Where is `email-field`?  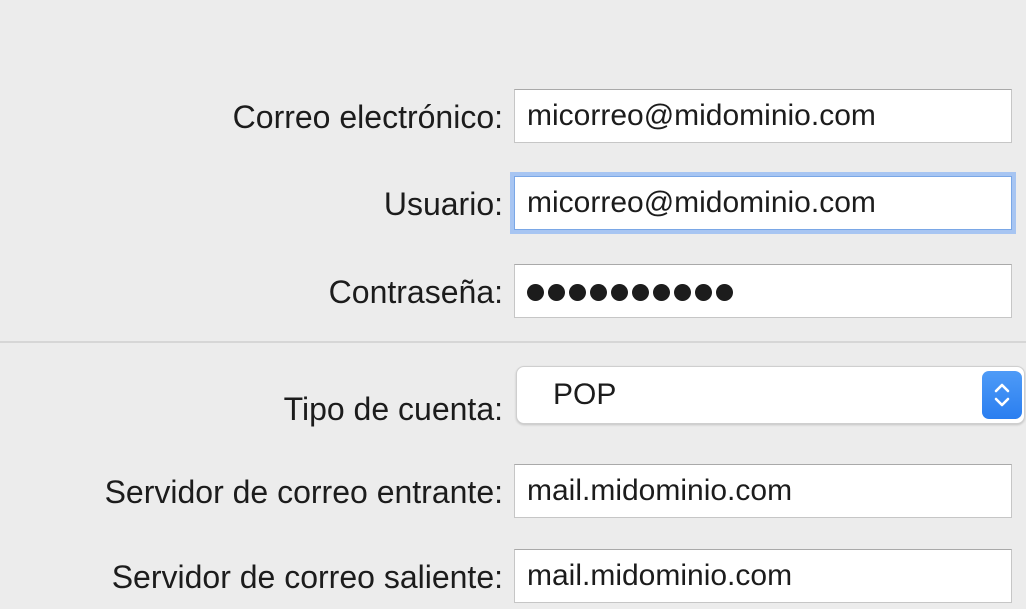
email-field is located at coordinates (763, 116).